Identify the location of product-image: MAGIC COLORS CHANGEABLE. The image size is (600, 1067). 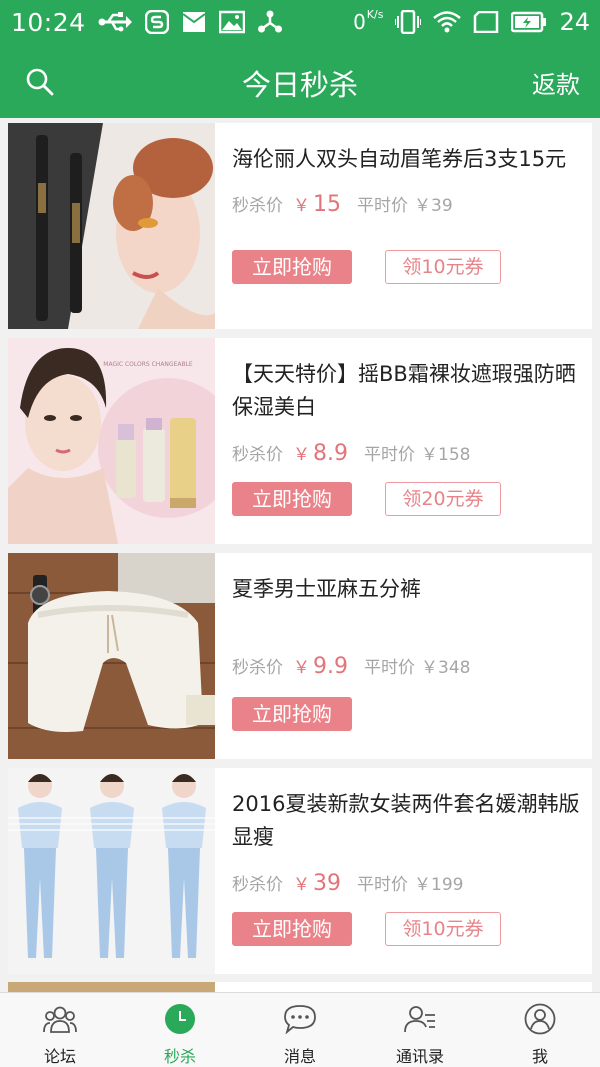
(111, 441).